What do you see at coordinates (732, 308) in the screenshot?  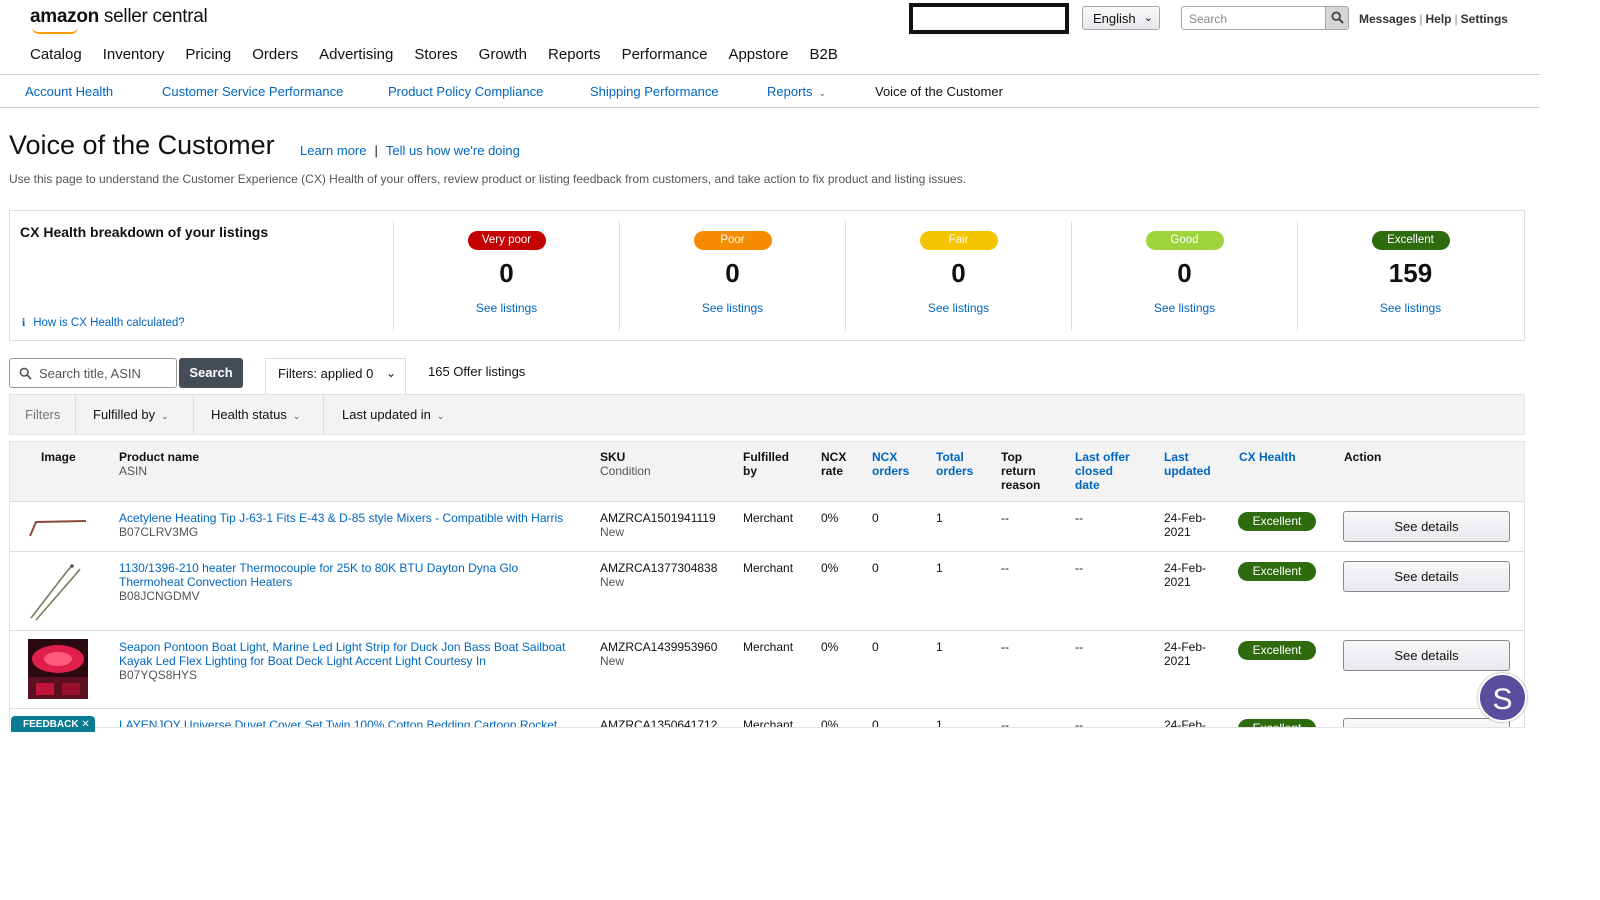 I see `see-listings-poor: See listings` at bounding box center [732, 308].